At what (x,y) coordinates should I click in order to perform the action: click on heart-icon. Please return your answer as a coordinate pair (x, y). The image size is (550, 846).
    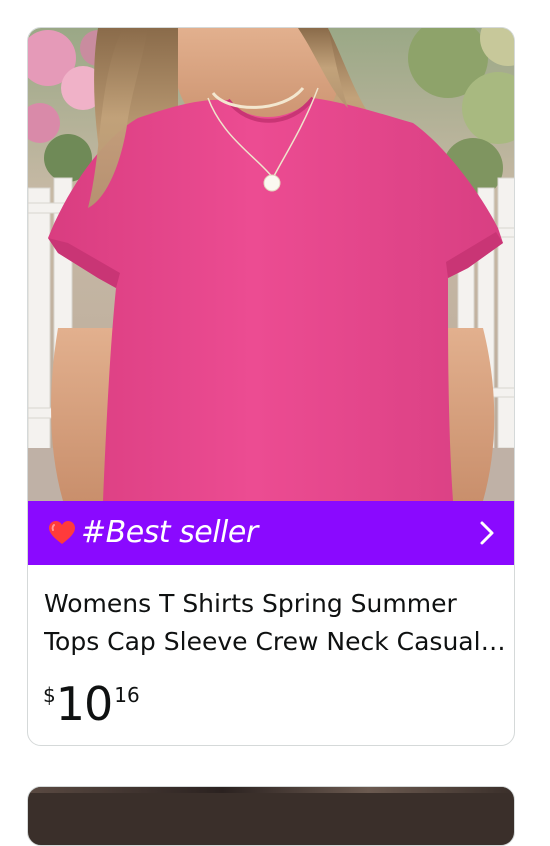
    Looking at the image, I should click on (62, 533).